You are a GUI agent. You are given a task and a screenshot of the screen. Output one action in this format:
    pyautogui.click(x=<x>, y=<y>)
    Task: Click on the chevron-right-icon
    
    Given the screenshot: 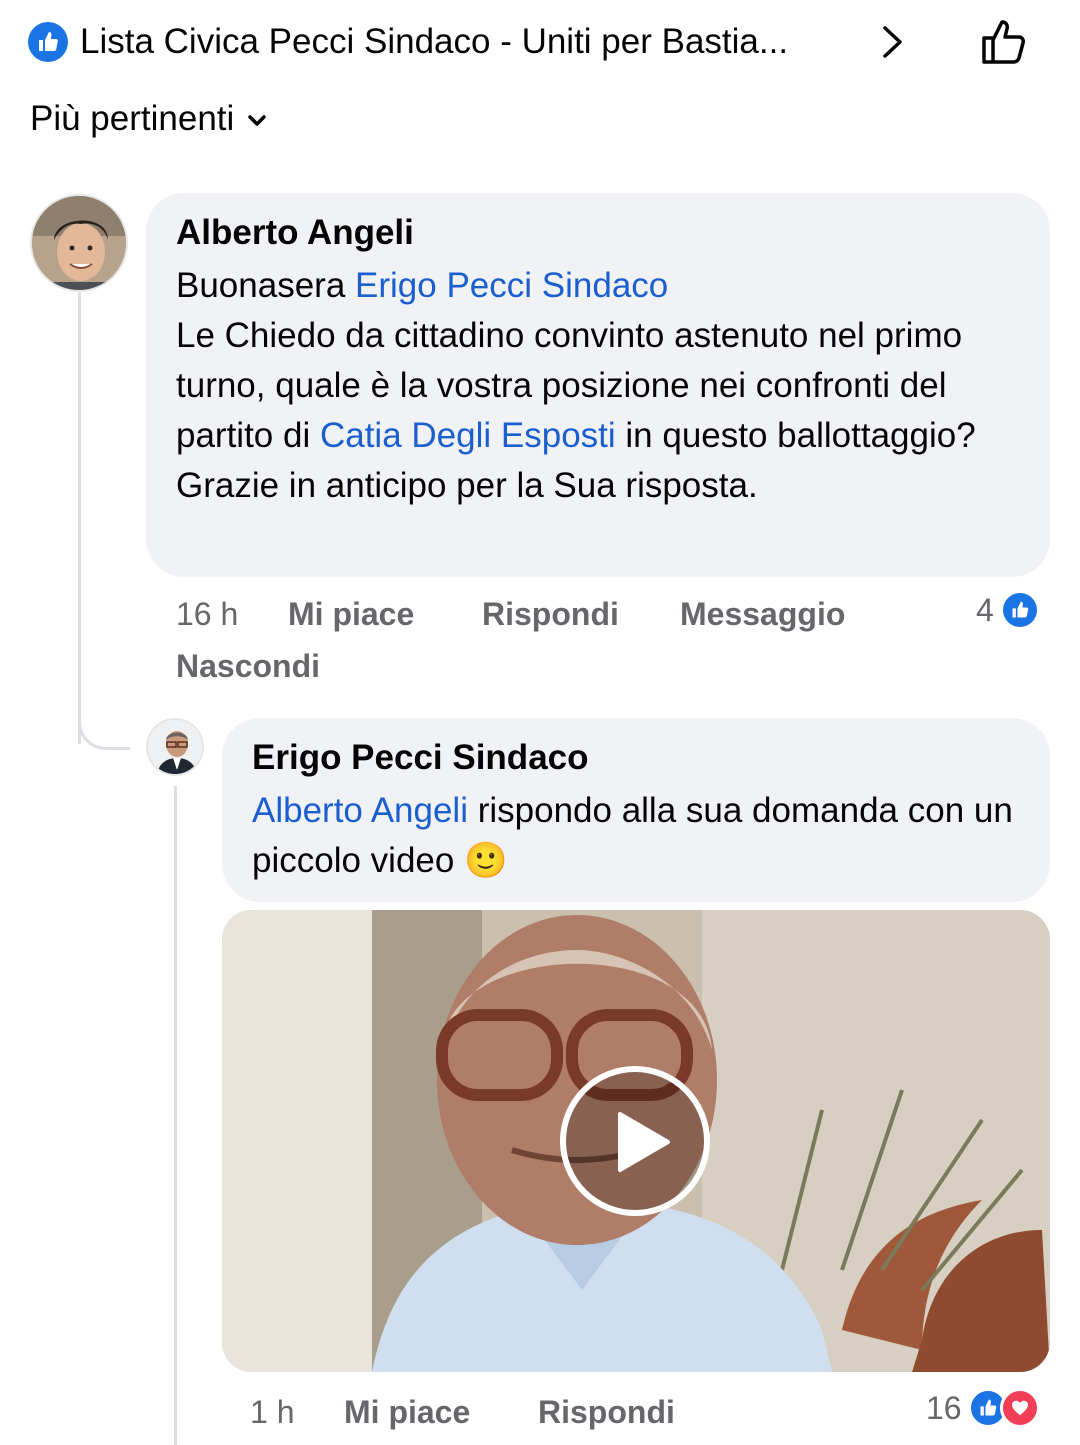 What is the action you would take?
    pyautogui.click(x=893, y=42)
    